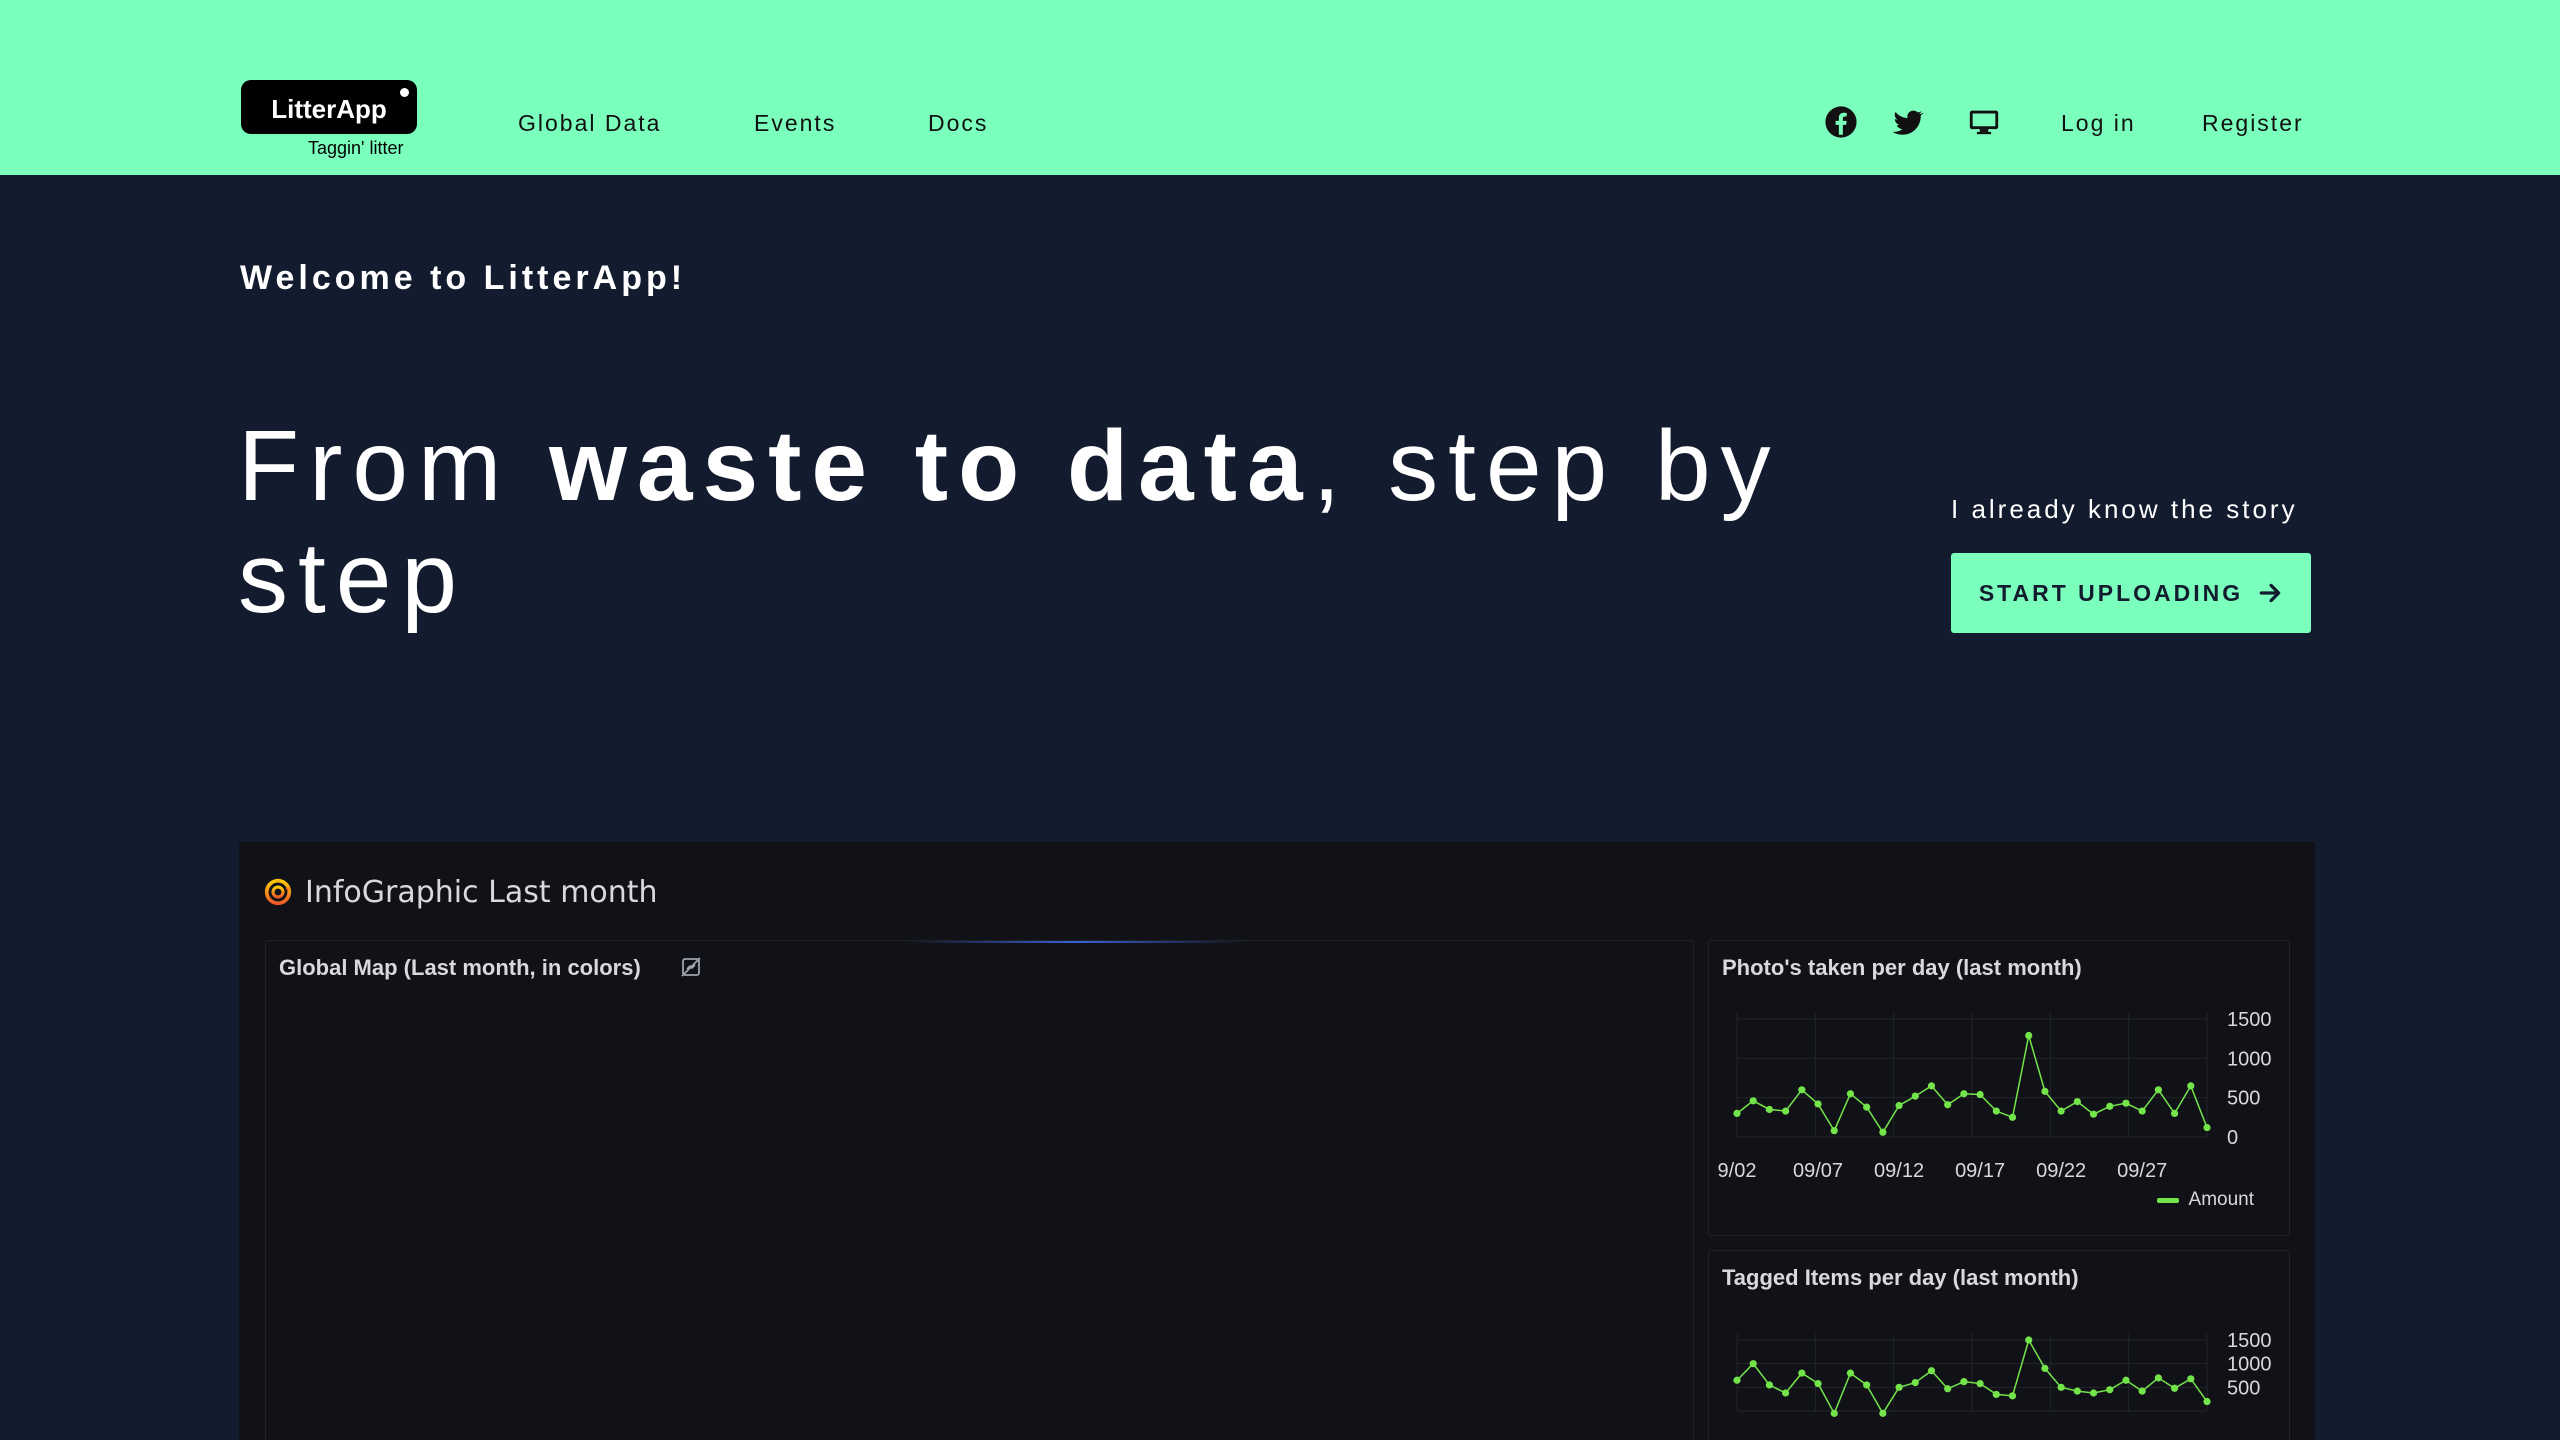  Describe the element at coordinates (1076, 942) in the screenshot. I see `loading-bar` at that location.